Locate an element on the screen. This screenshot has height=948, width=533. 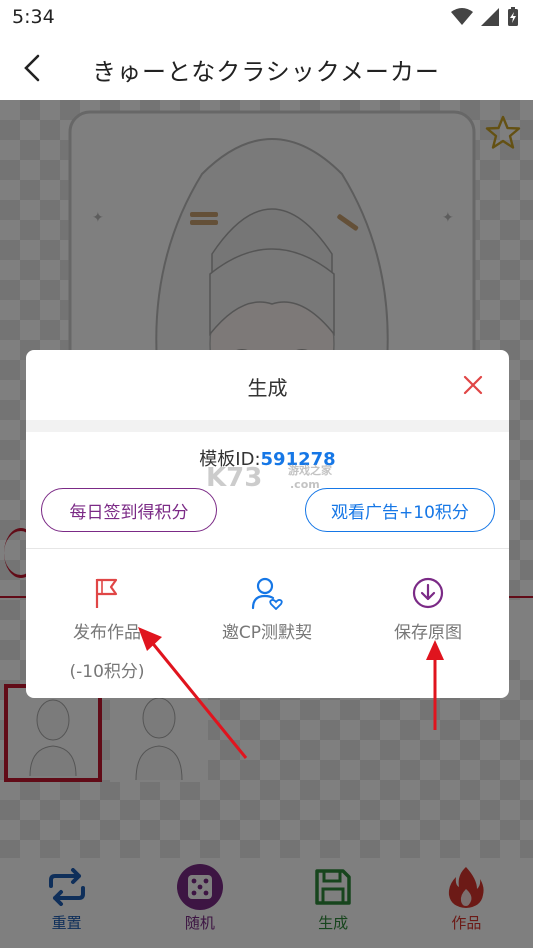
action-label: 邀CP测默契 is located at coordinates (267, 633).